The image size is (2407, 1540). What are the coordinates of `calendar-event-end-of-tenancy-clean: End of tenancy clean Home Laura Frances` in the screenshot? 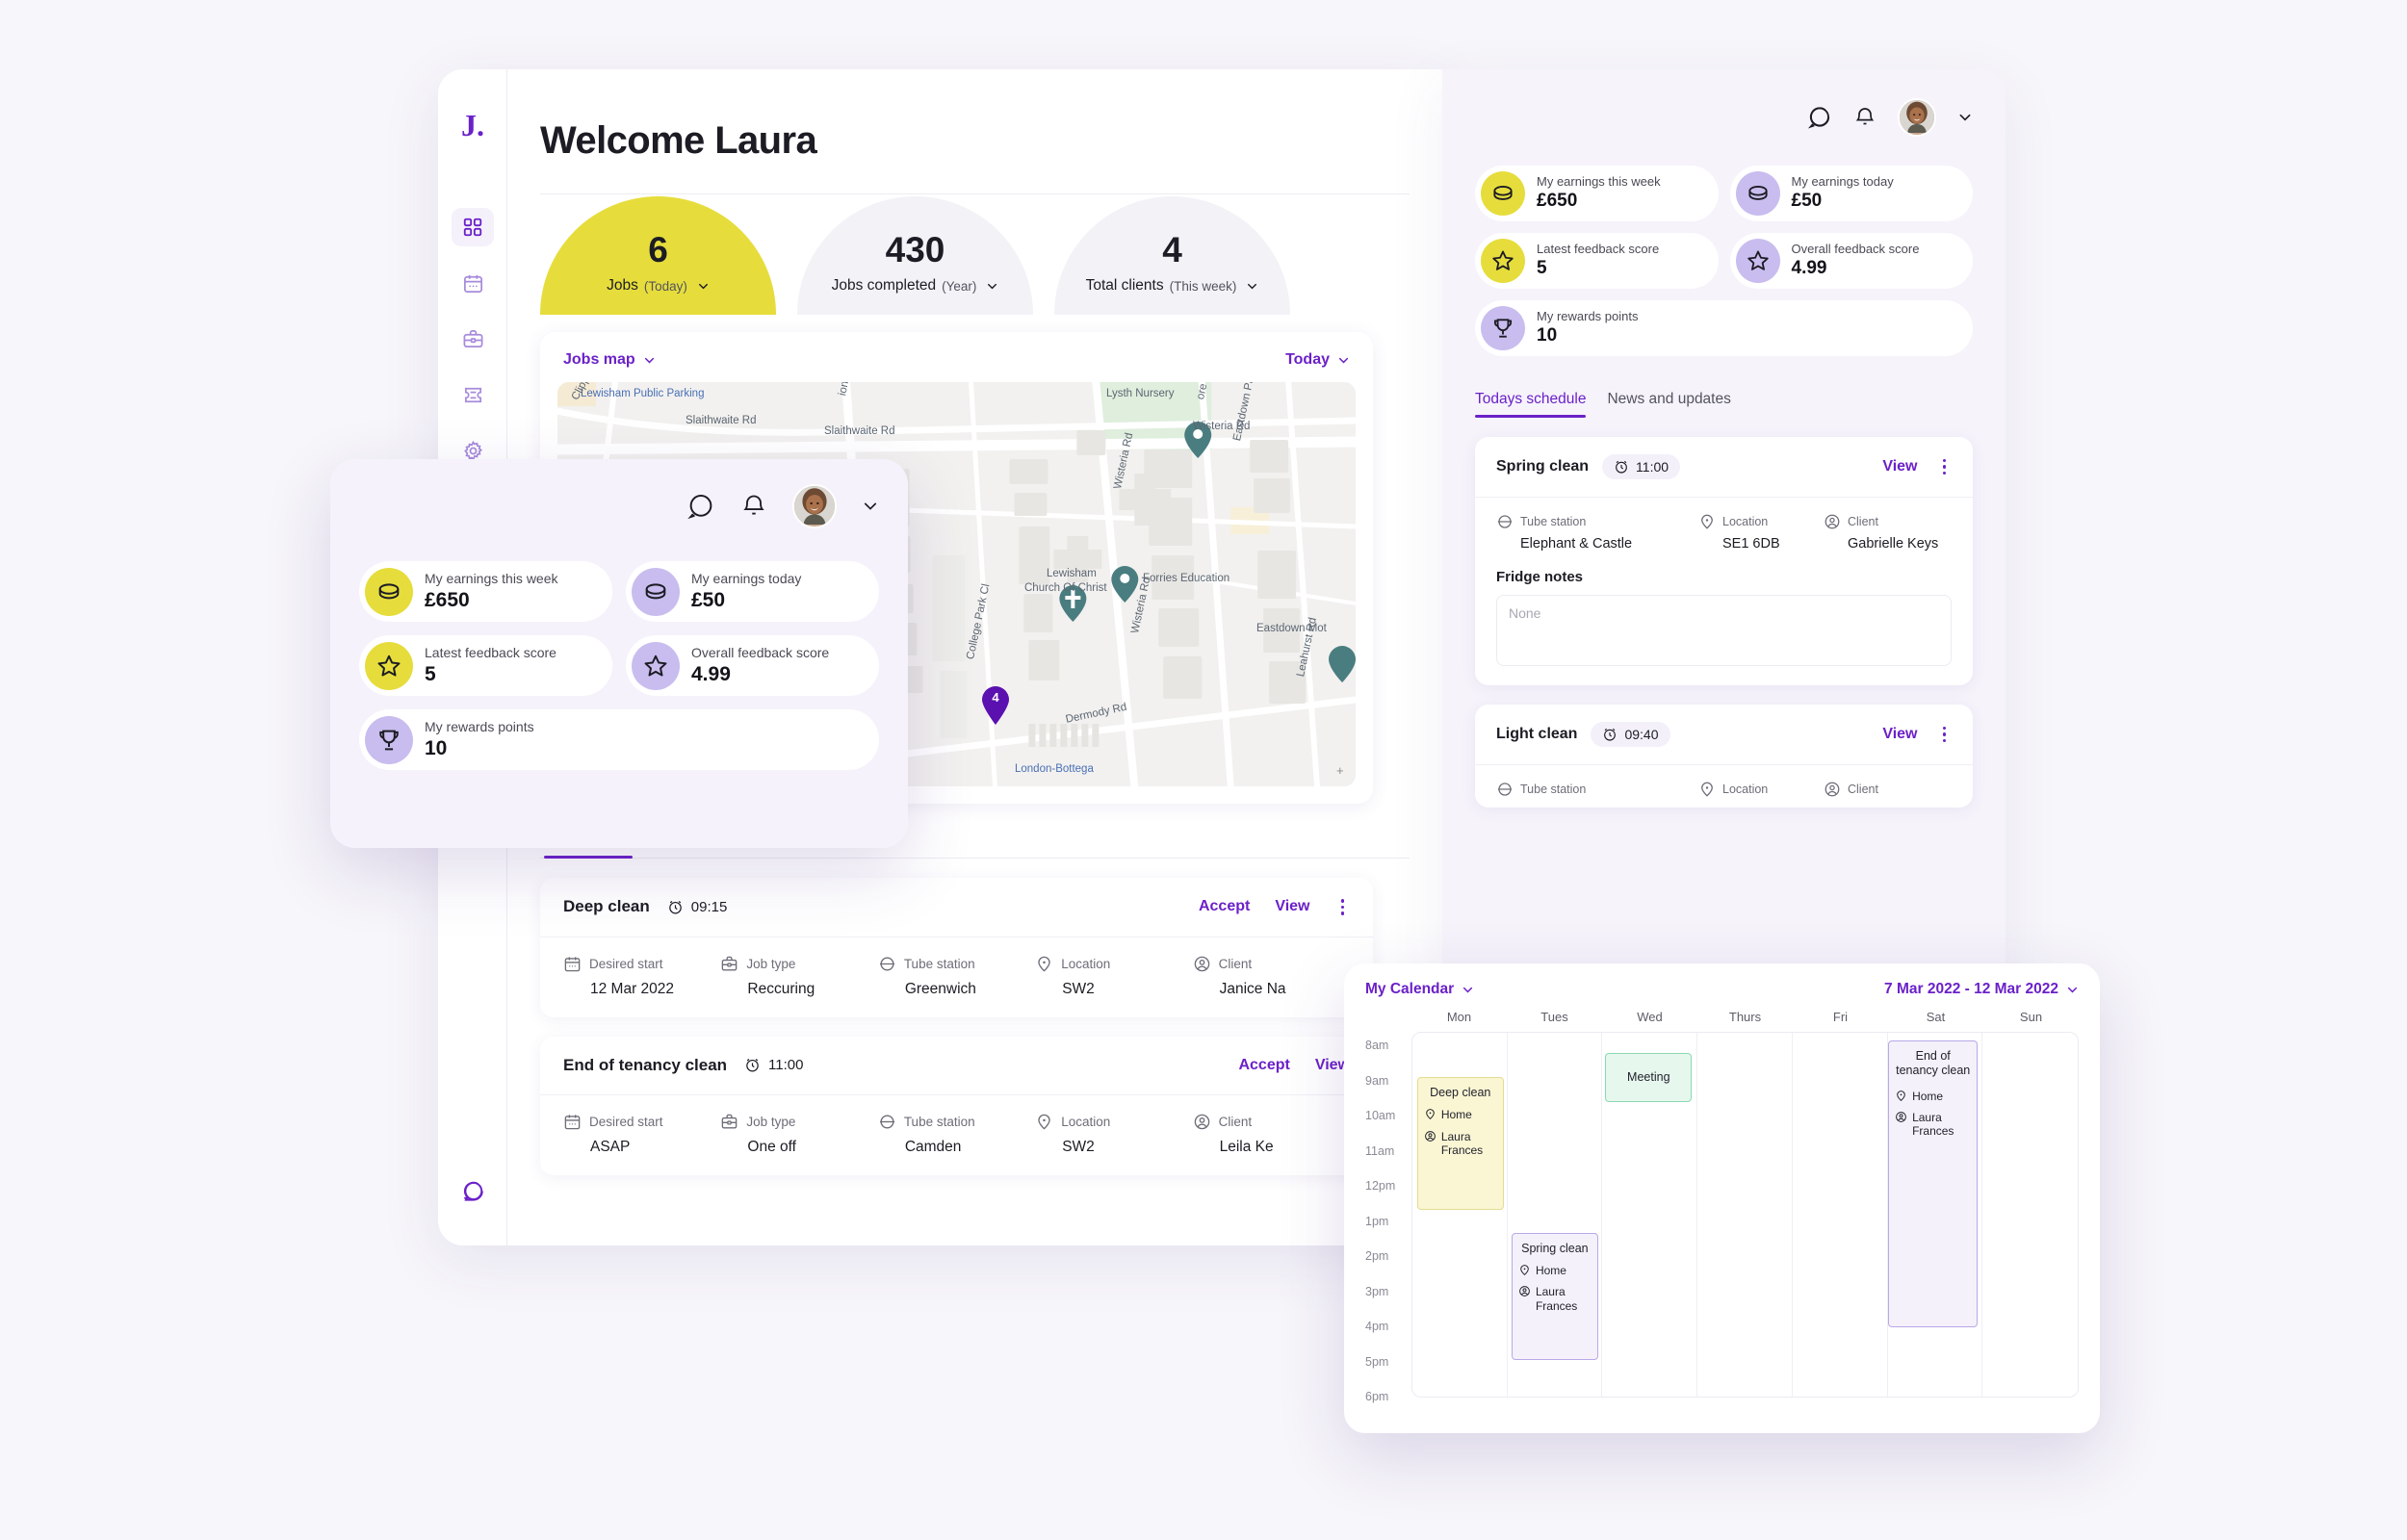 It's located at (1933, 1184).